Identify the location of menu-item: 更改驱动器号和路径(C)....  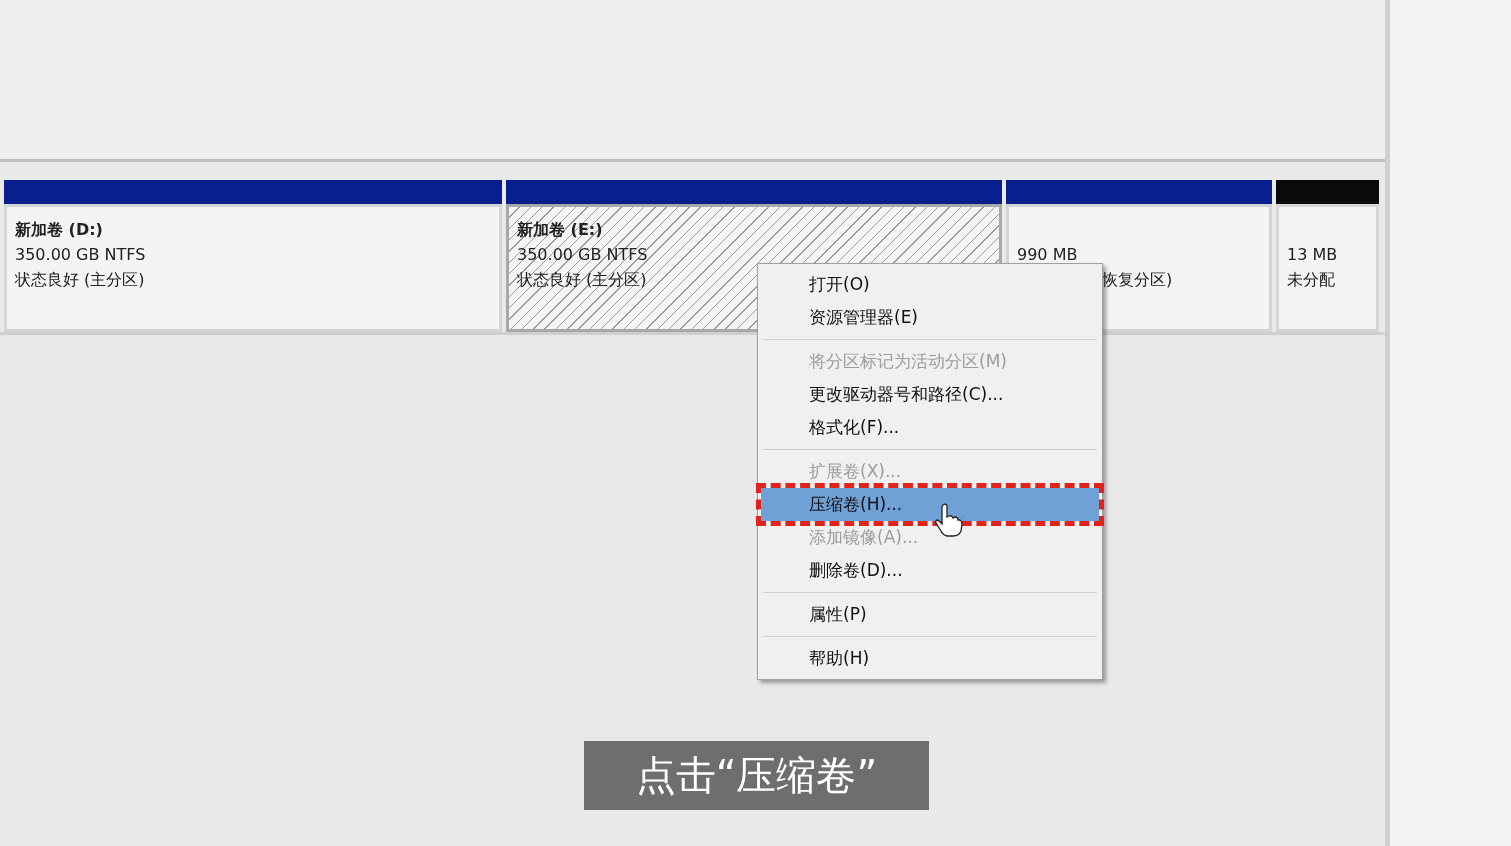
(930, 394).